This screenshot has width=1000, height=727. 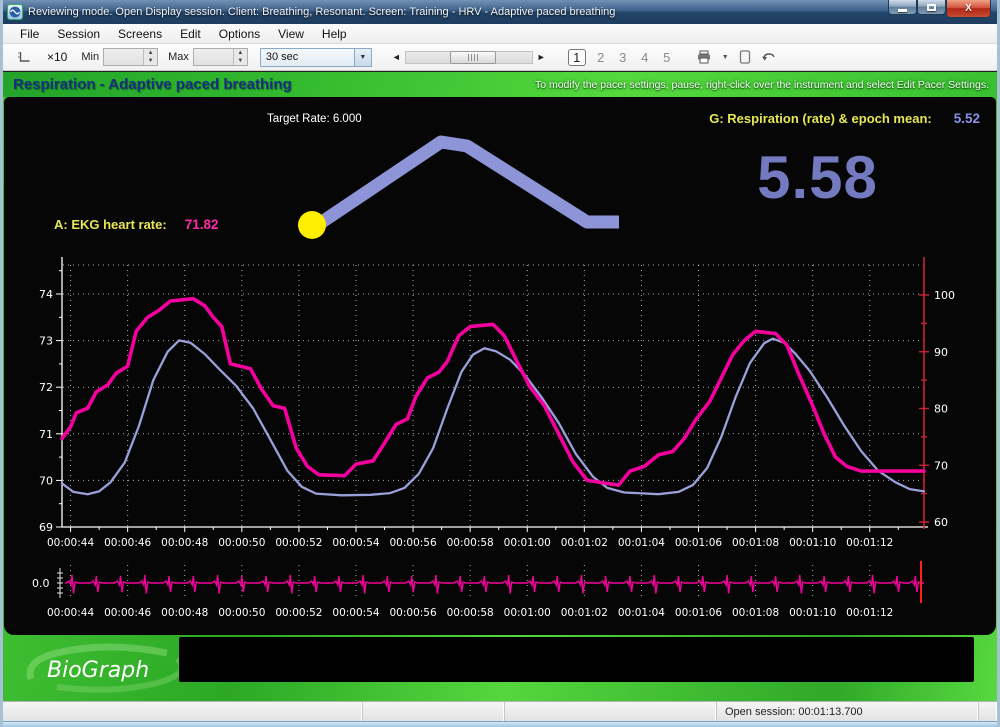 I want to click on print-dropdown-icon: ▼, so click(x=725, y=57).